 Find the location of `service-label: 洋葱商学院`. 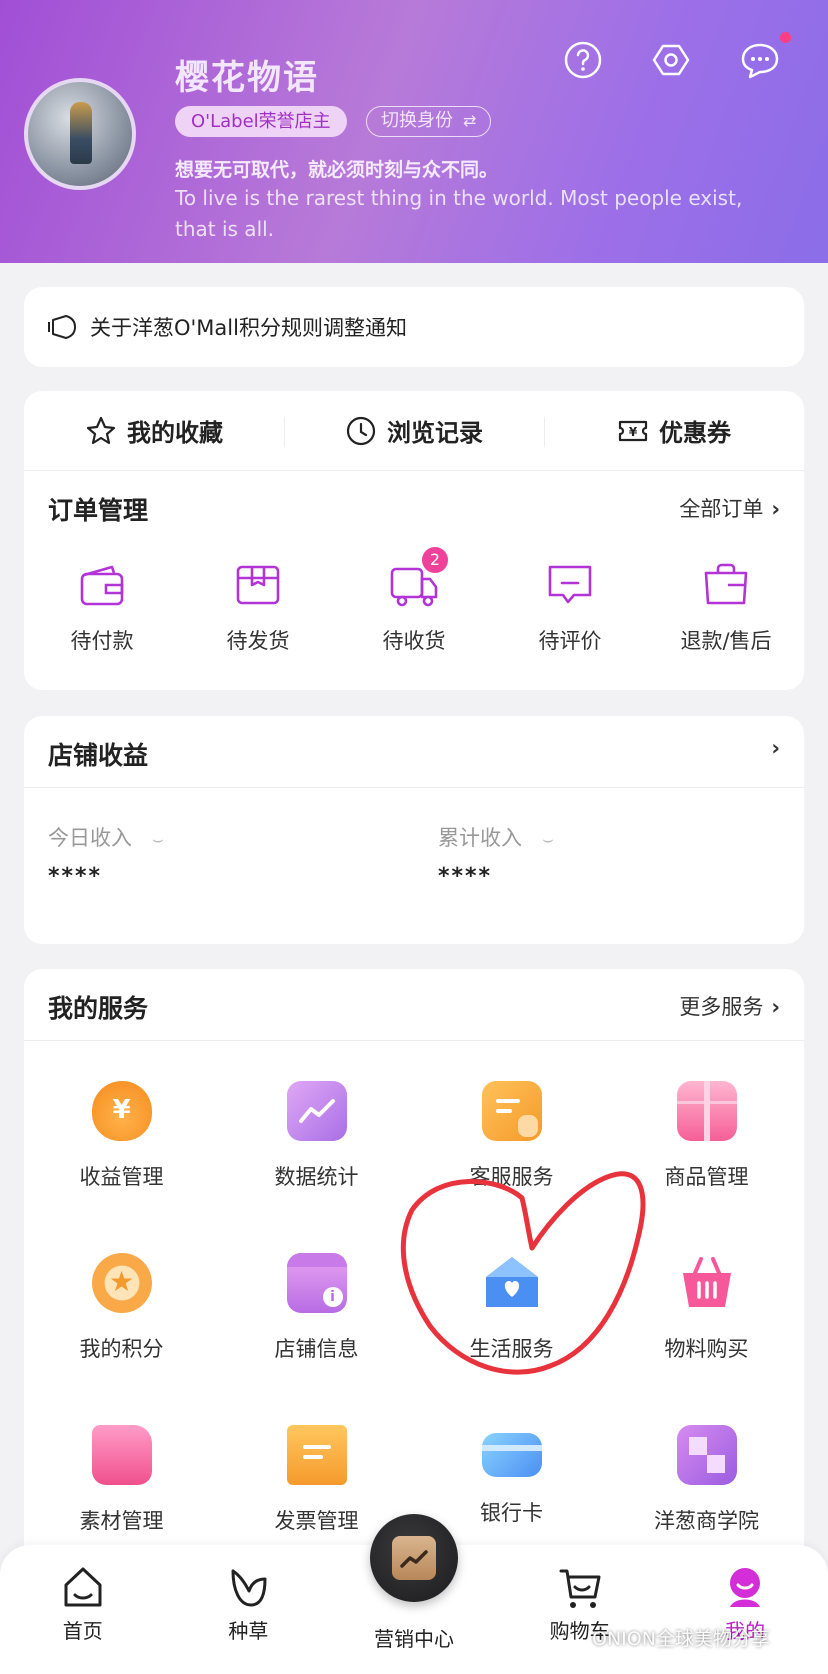

service-label: 洋葱商学院 is located at coordinates (706, 1521).